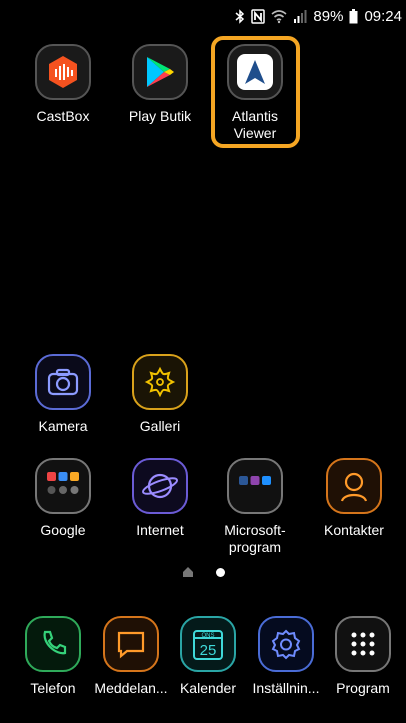 This screenshot has height=723, width=406. What do you see at coordinates (255, 124) in the screenshot?
I see `app-label: Atlantis Viewer` at bounding box center [255, 124].